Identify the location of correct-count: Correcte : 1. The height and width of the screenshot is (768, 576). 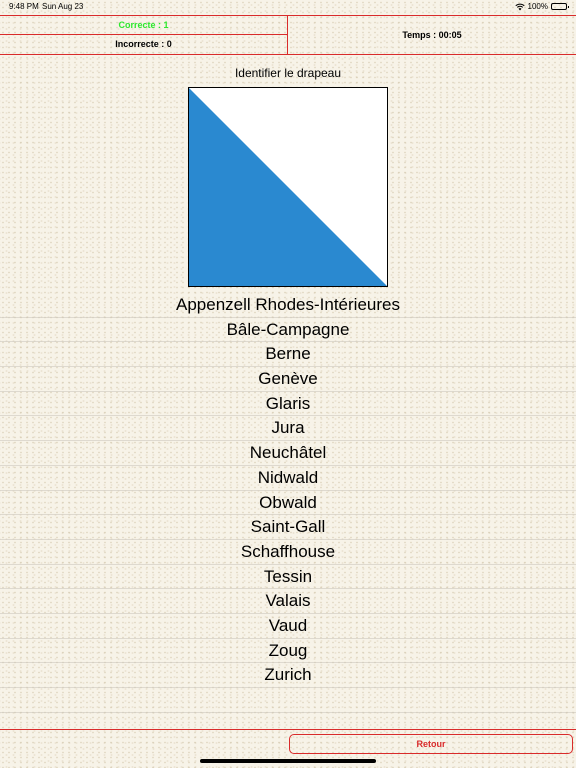
(143, 25).